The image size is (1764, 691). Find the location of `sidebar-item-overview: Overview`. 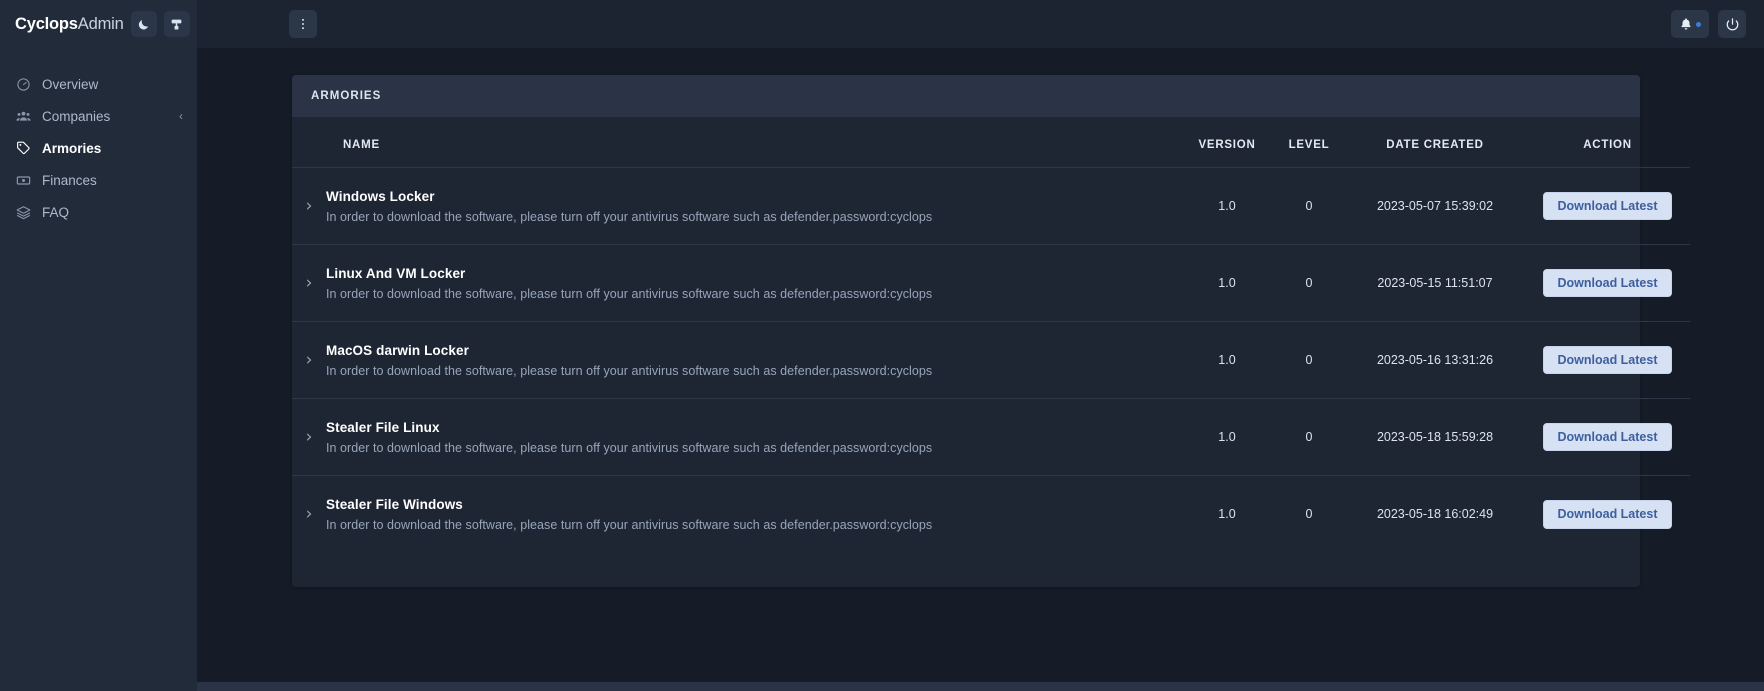

sidebar-item-overview: Overview is located at coordinates (98, 84).